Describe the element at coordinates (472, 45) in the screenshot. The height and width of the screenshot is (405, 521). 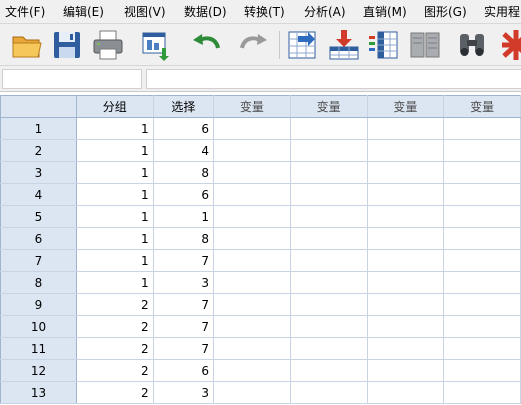
I see `find-icon` at that location.